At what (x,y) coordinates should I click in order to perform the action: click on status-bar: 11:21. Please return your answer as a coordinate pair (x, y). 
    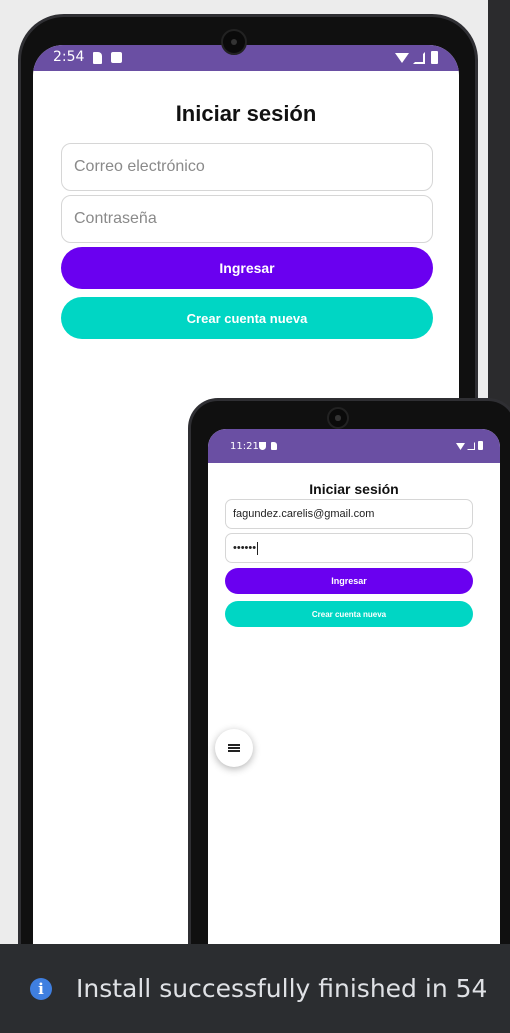
    Looking at the image, I should click on (354, 446).